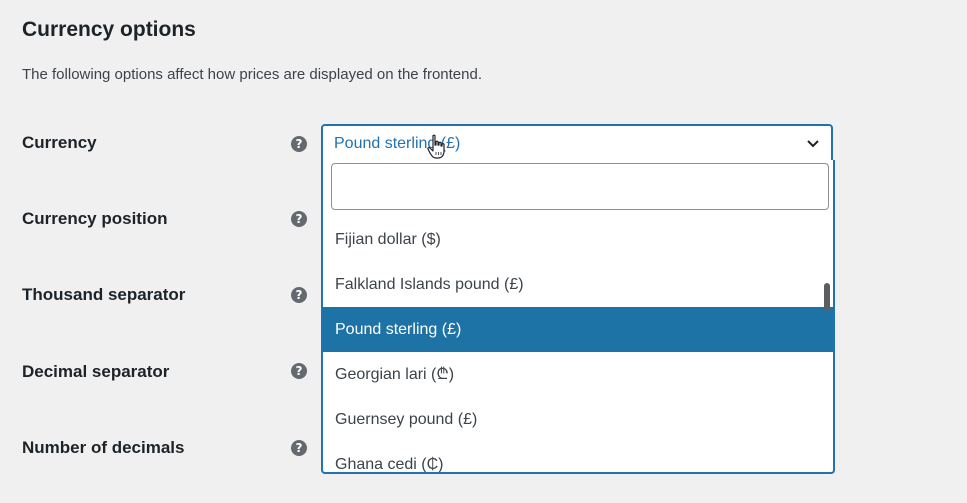  What do you see at coordinates (95, 218) in the screenshot?
I see `currency-position-label: Currency position` at bounding box center [95, 218].